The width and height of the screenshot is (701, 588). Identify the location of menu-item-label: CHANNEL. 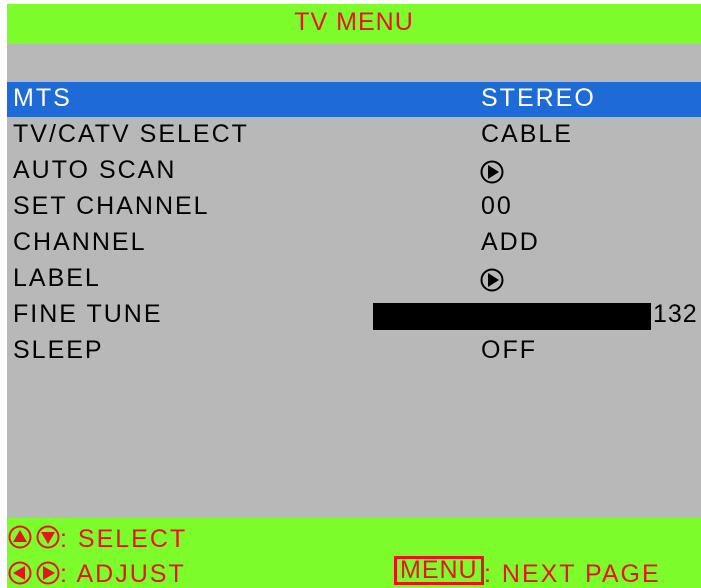
(80, 242).